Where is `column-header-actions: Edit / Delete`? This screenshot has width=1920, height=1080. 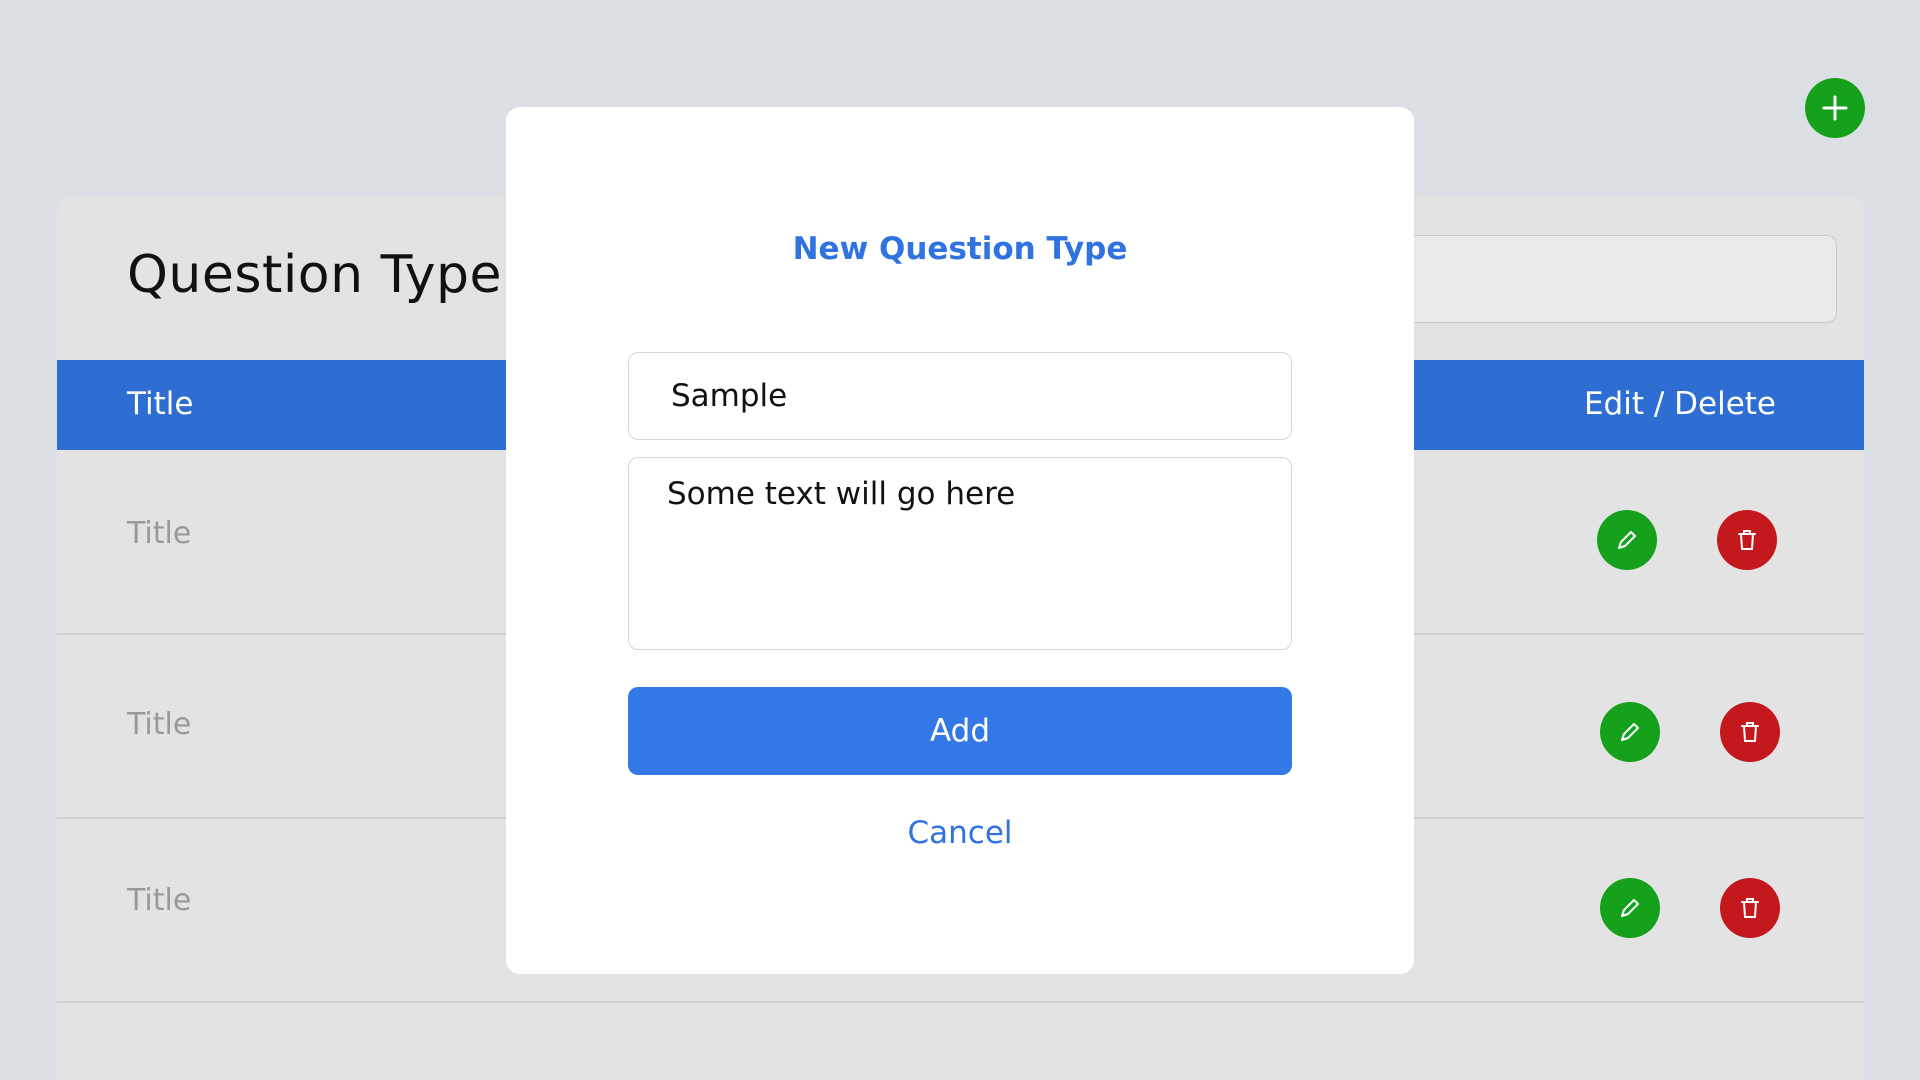
column-header-actions: Edit / Delete is located at coordinates (1679, 404).